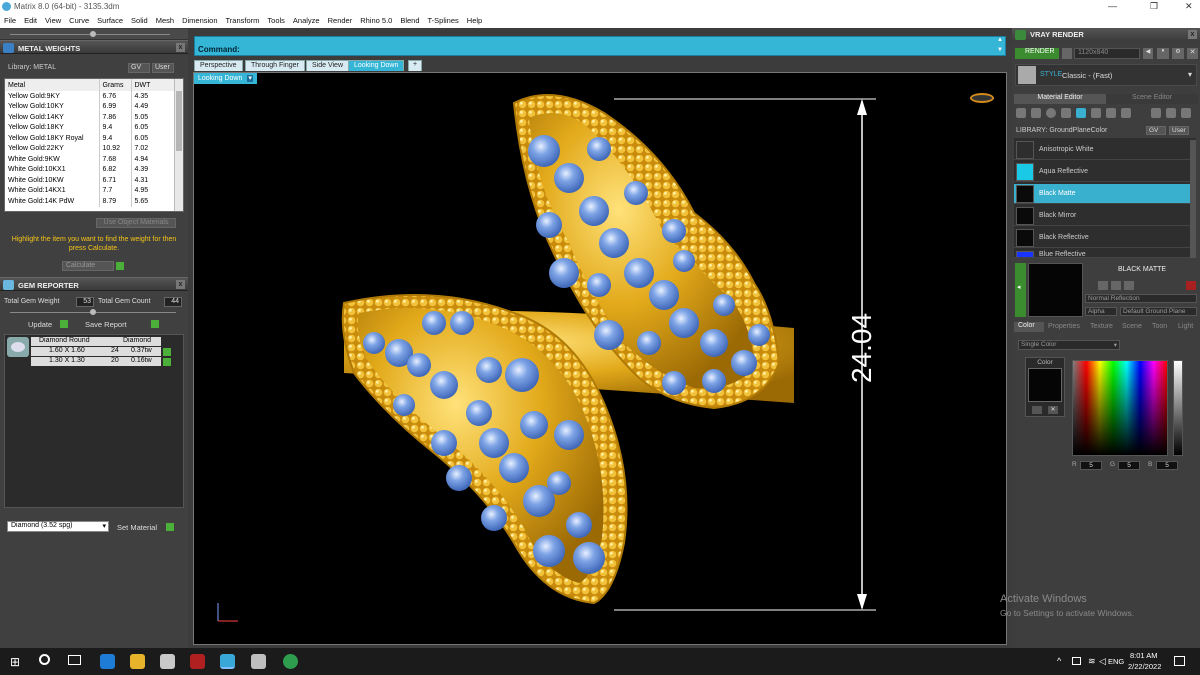 This screenshot has height=675, width=1200. Describe the element at coordinates (1045, 385) in the screenshot. I see `color-swatch` at that location.